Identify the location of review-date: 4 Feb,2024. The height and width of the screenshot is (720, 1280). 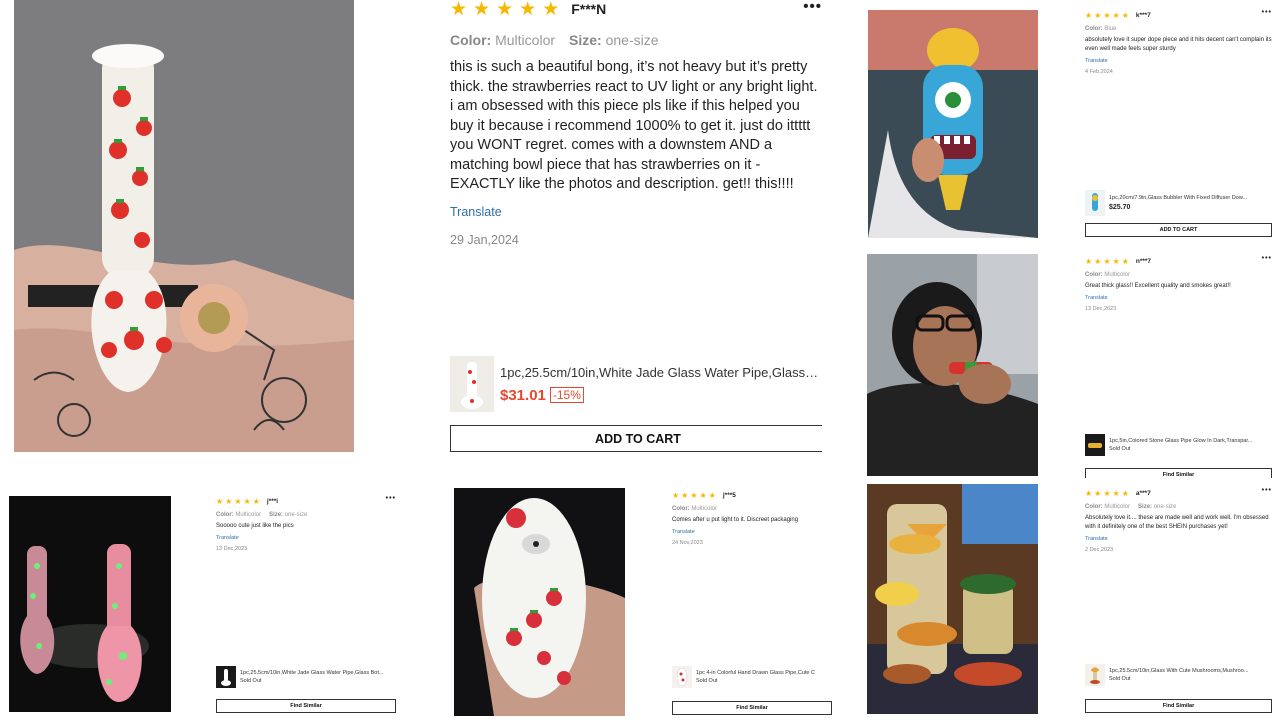
(1099, 72).